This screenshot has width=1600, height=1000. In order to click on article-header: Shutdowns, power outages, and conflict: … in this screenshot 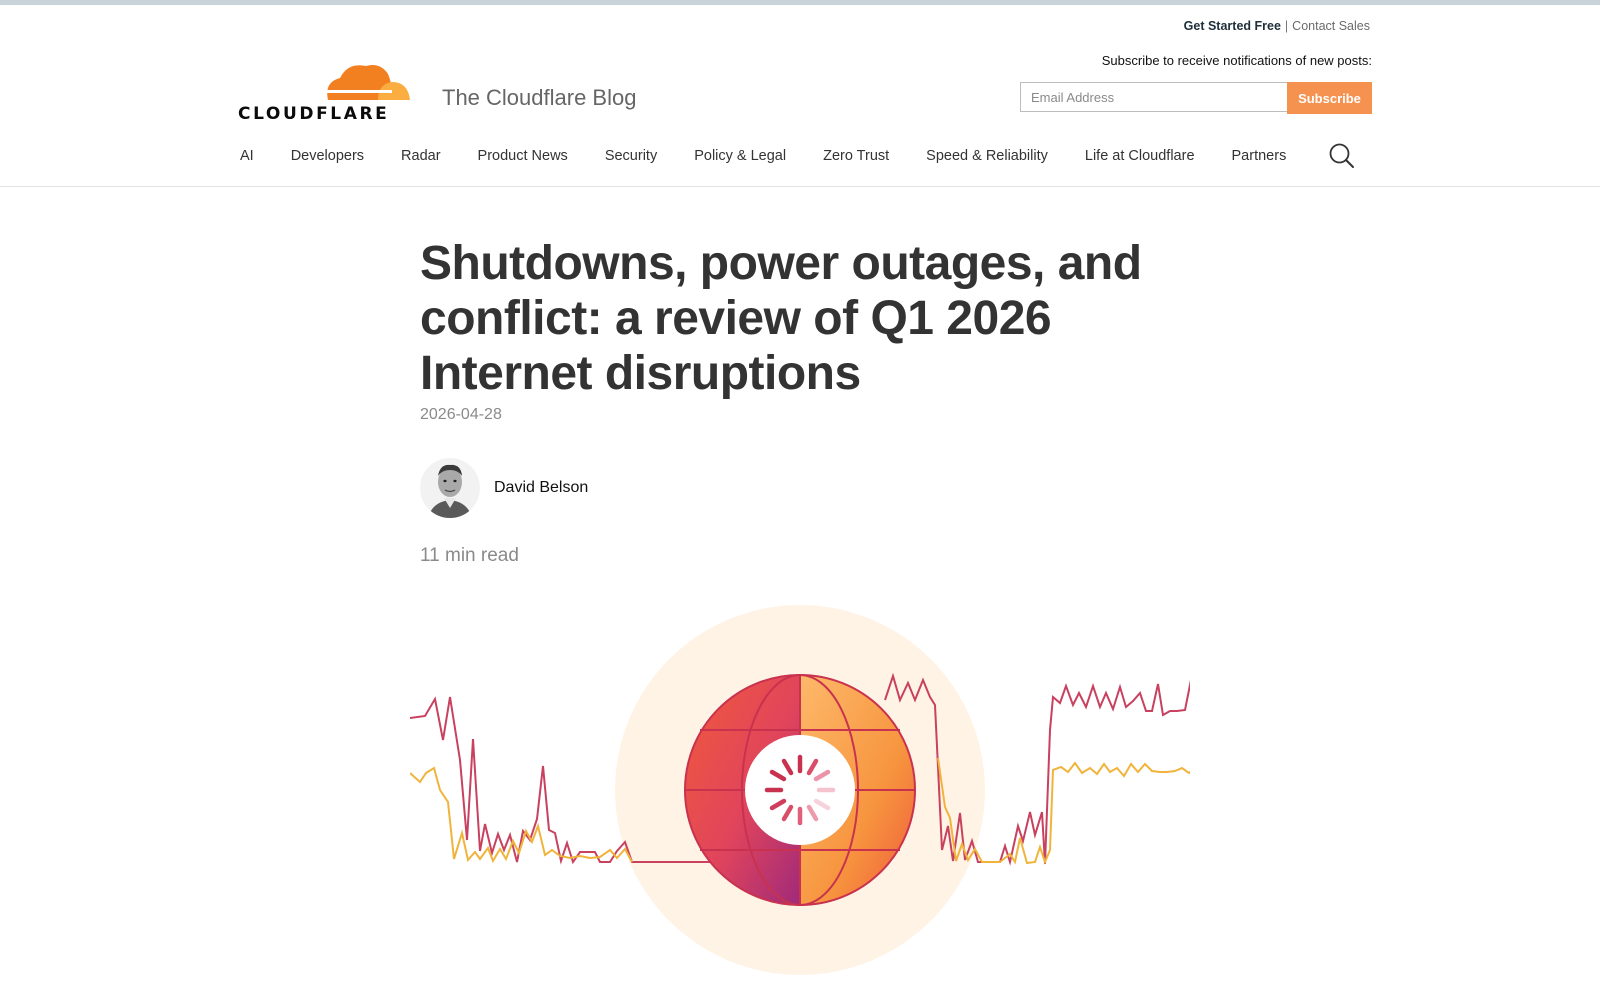, I will do `click(800, 318)`.